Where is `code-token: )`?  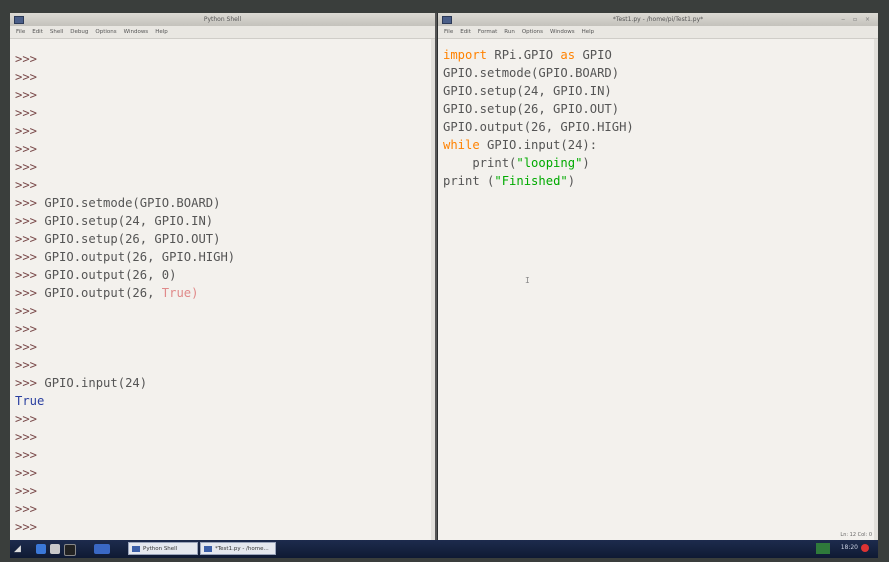 code-token: ) is located at coordinates (571, 181).